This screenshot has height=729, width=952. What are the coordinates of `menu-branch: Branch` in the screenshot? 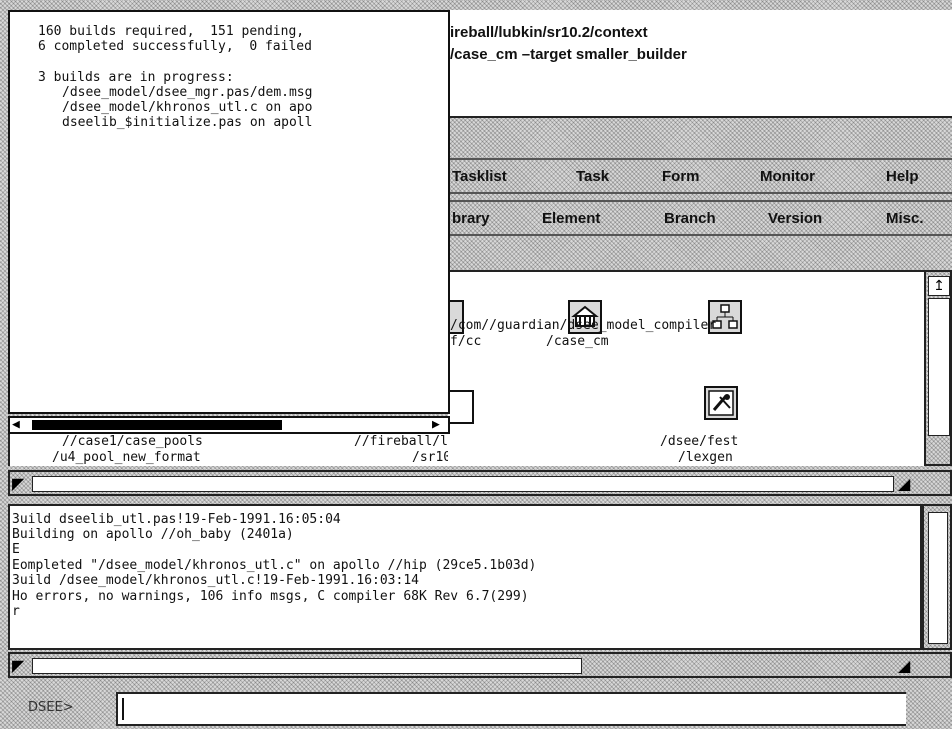 It's located at (690, 218).